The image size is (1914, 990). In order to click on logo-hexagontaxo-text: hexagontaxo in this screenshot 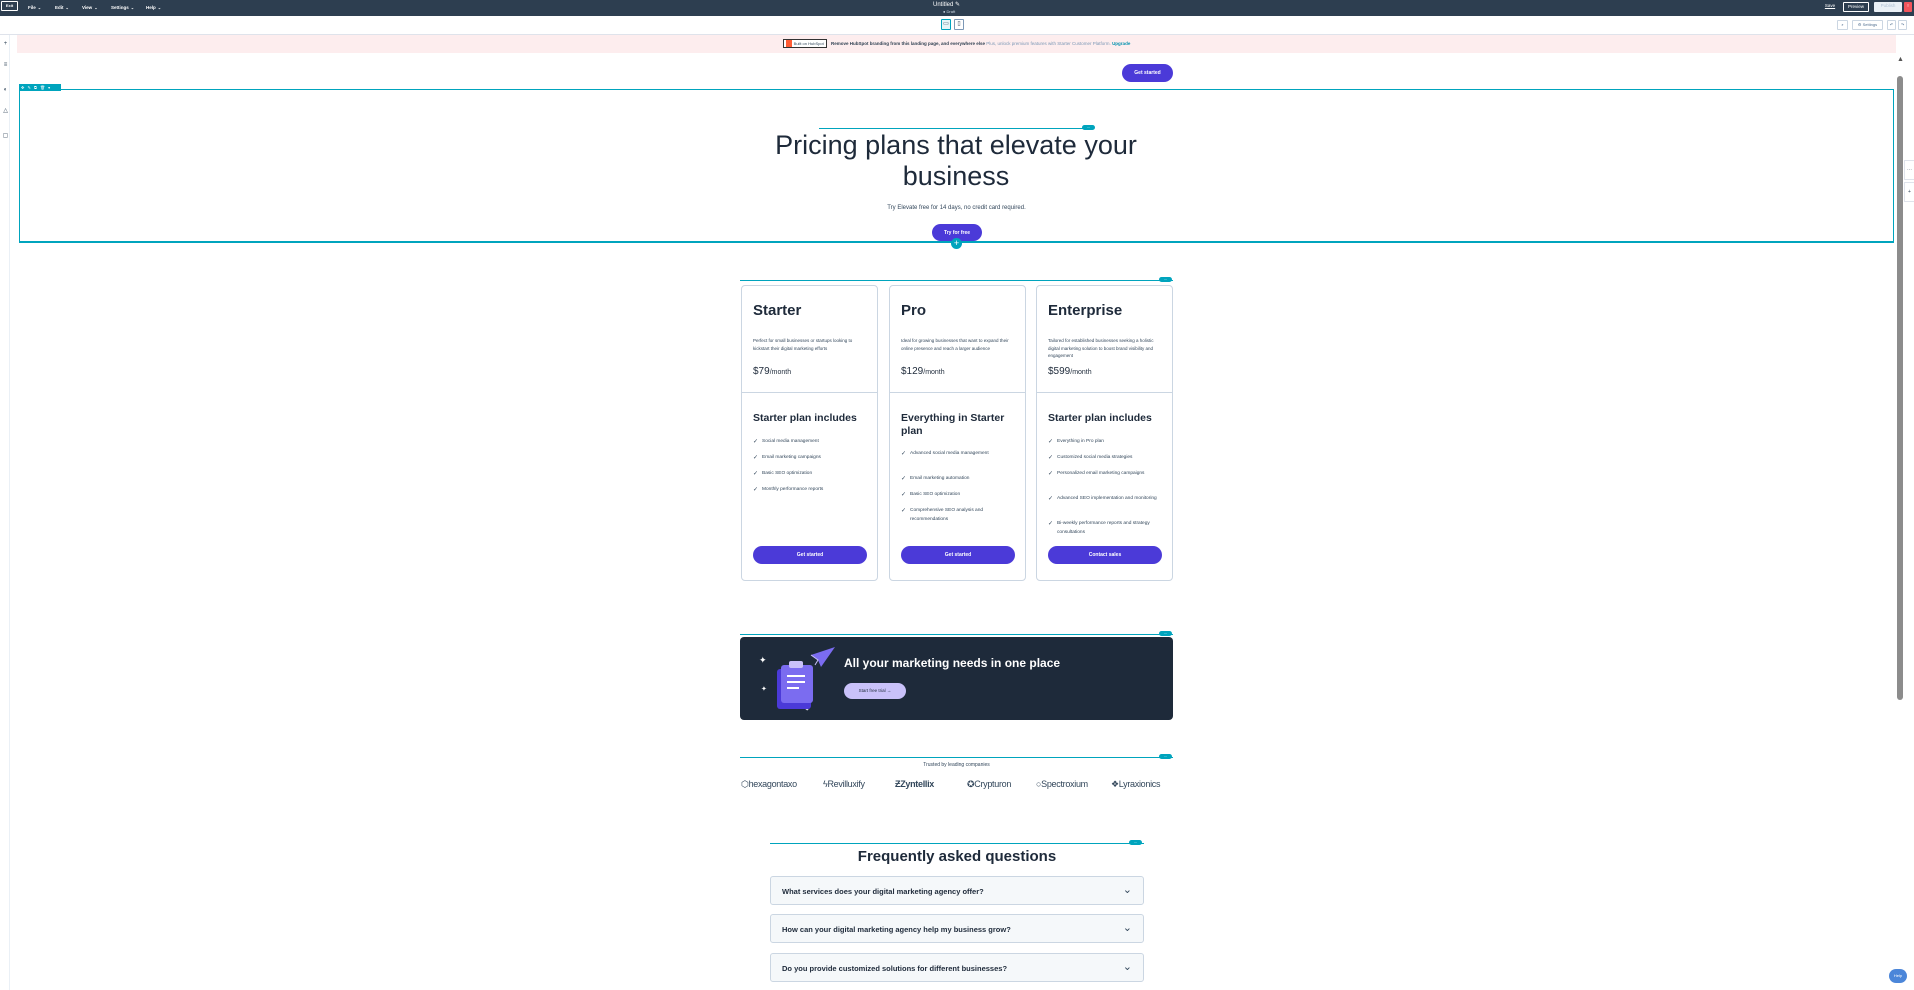, I will do `click(773, 784)`.